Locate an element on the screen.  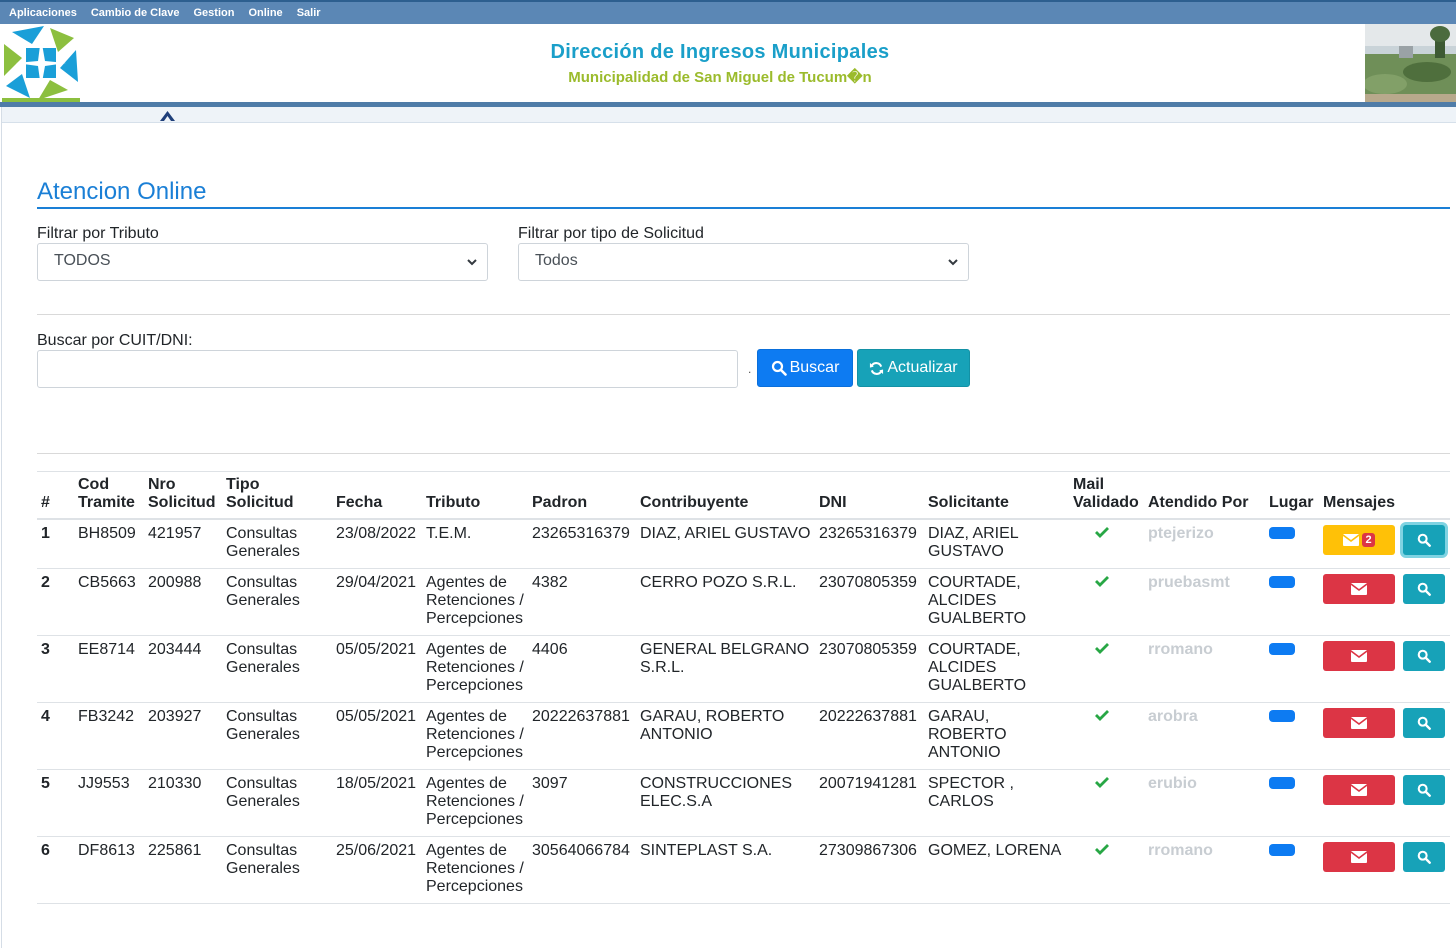
menu-aplicaciones: Aplicaciones is located at coordinates (43, 13).